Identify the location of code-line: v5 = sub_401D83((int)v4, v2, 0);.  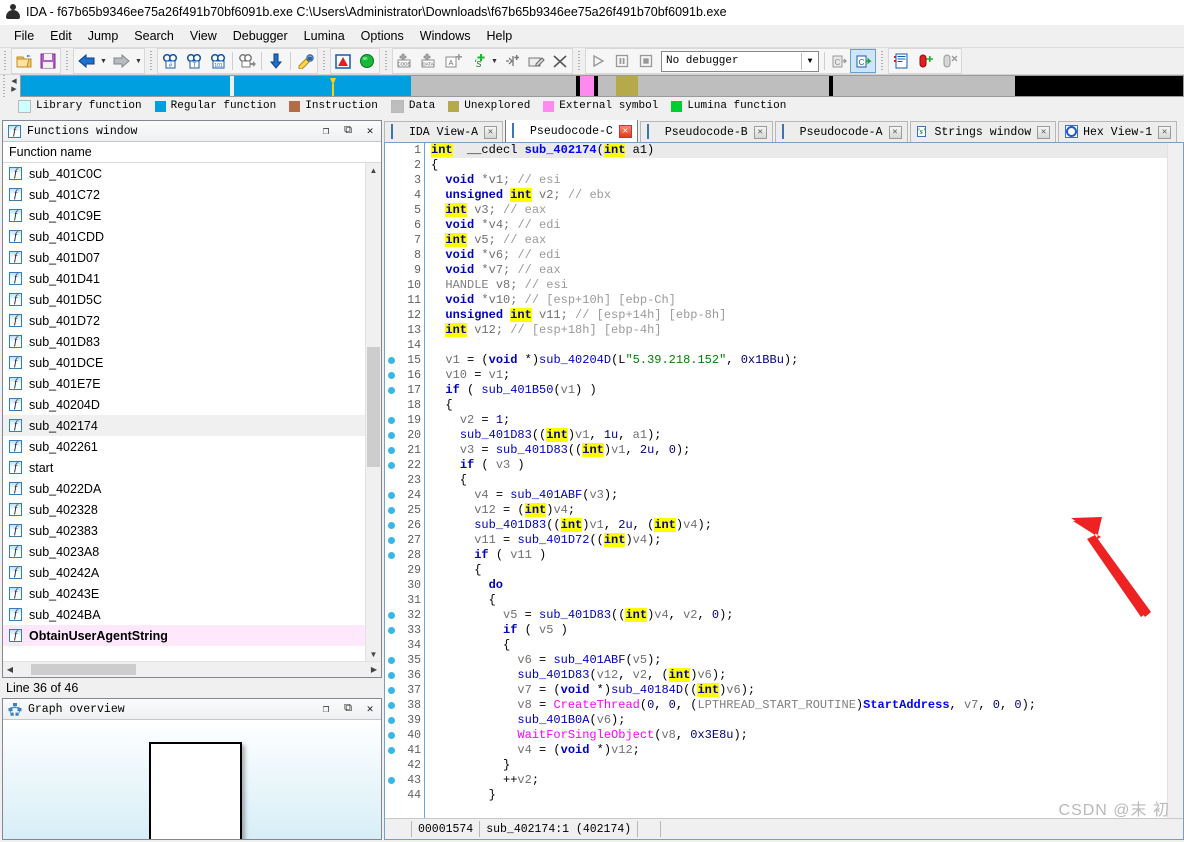
(799, 615).